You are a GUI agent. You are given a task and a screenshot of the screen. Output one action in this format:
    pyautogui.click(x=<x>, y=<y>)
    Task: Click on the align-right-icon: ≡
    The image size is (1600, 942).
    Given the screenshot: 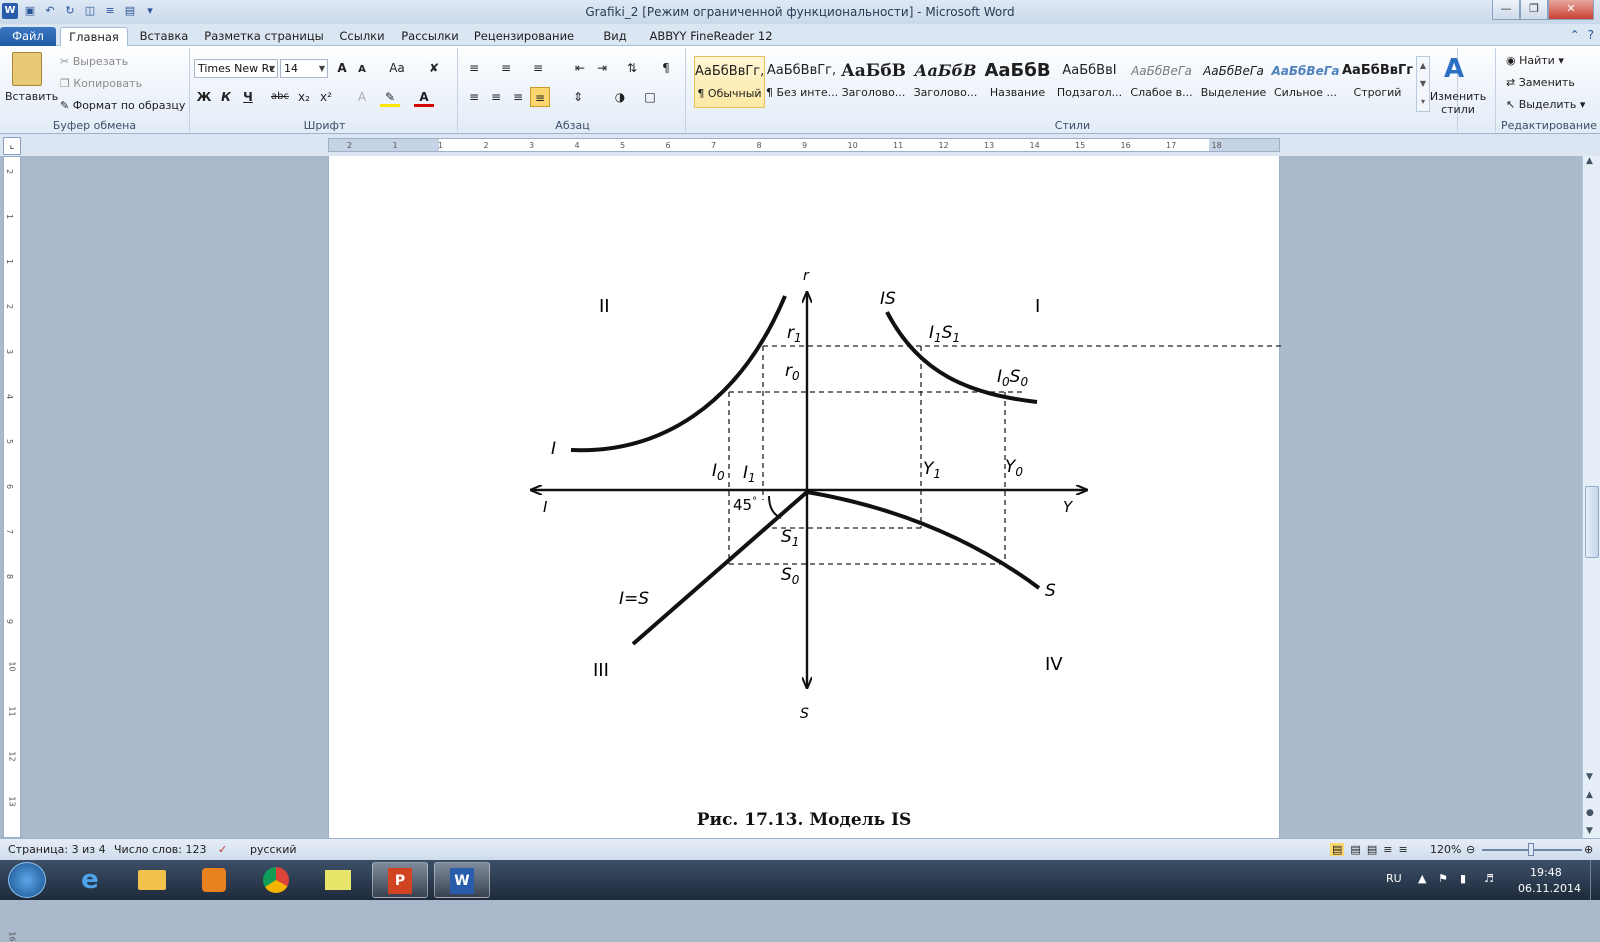 What is the action you would take?
    pyautogui.click(x=518, y=97)
    